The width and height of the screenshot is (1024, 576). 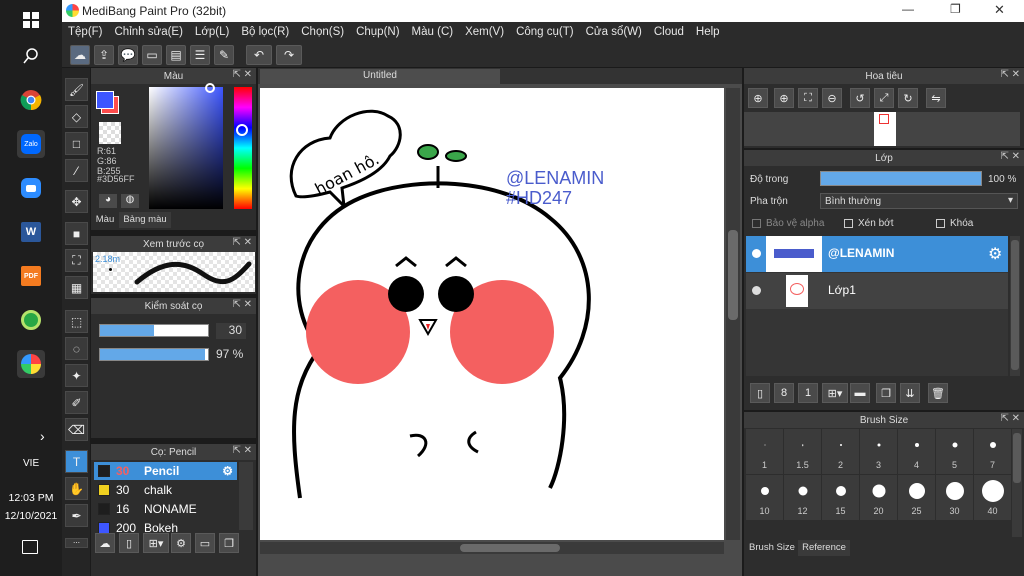 I want to click on windows-start-icon, so click(x=31, y=20).